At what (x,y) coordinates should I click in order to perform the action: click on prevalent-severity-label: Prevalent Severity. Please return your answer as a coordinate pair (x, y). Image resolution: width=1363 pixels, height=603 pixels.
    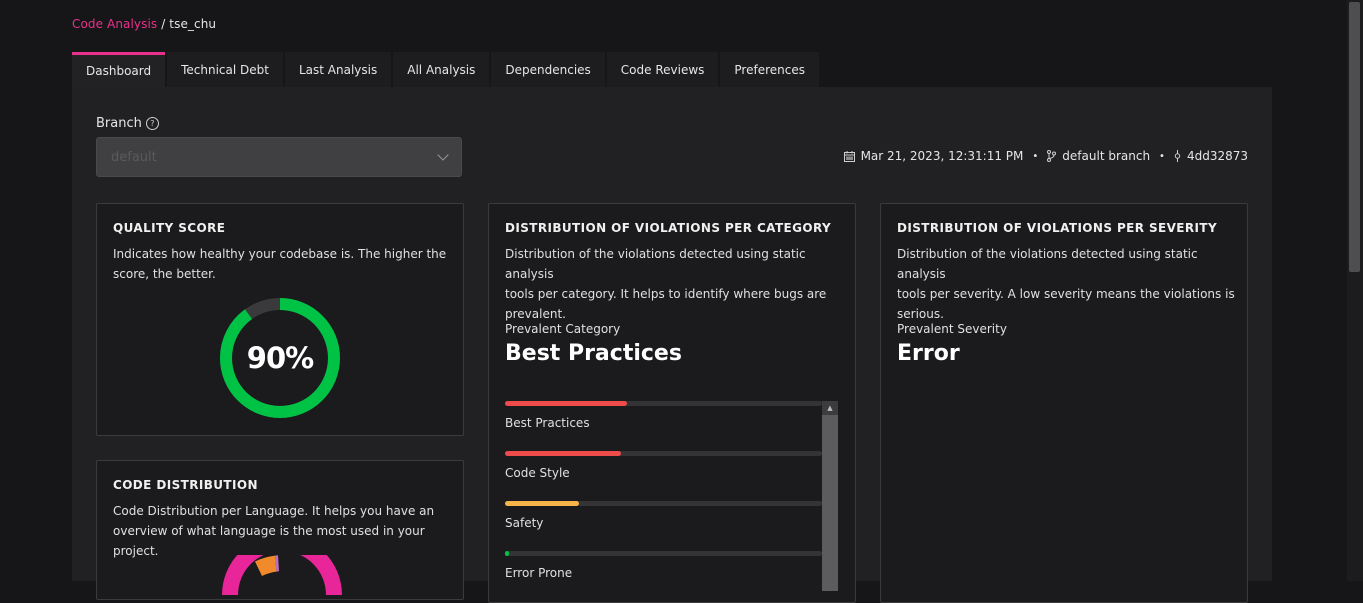
    Looking at the image, I should click on (952, 329).